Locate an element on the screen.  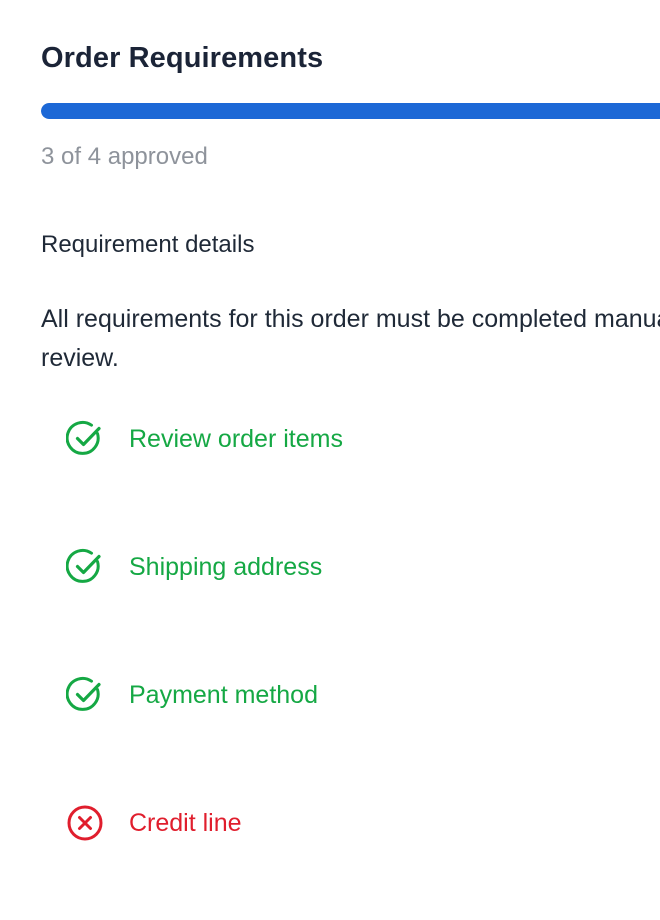
requirement-label: Payment method is located at coordinates (223, 694).